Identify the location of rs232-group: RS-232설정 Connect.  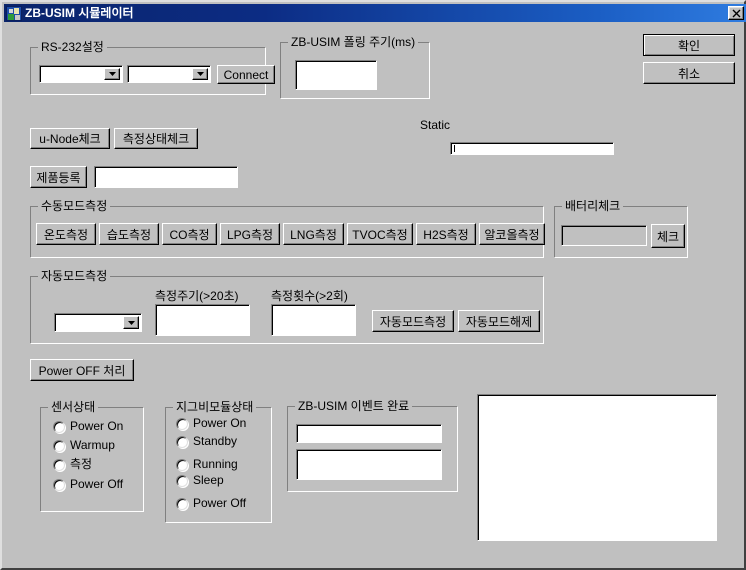
(152, 68).